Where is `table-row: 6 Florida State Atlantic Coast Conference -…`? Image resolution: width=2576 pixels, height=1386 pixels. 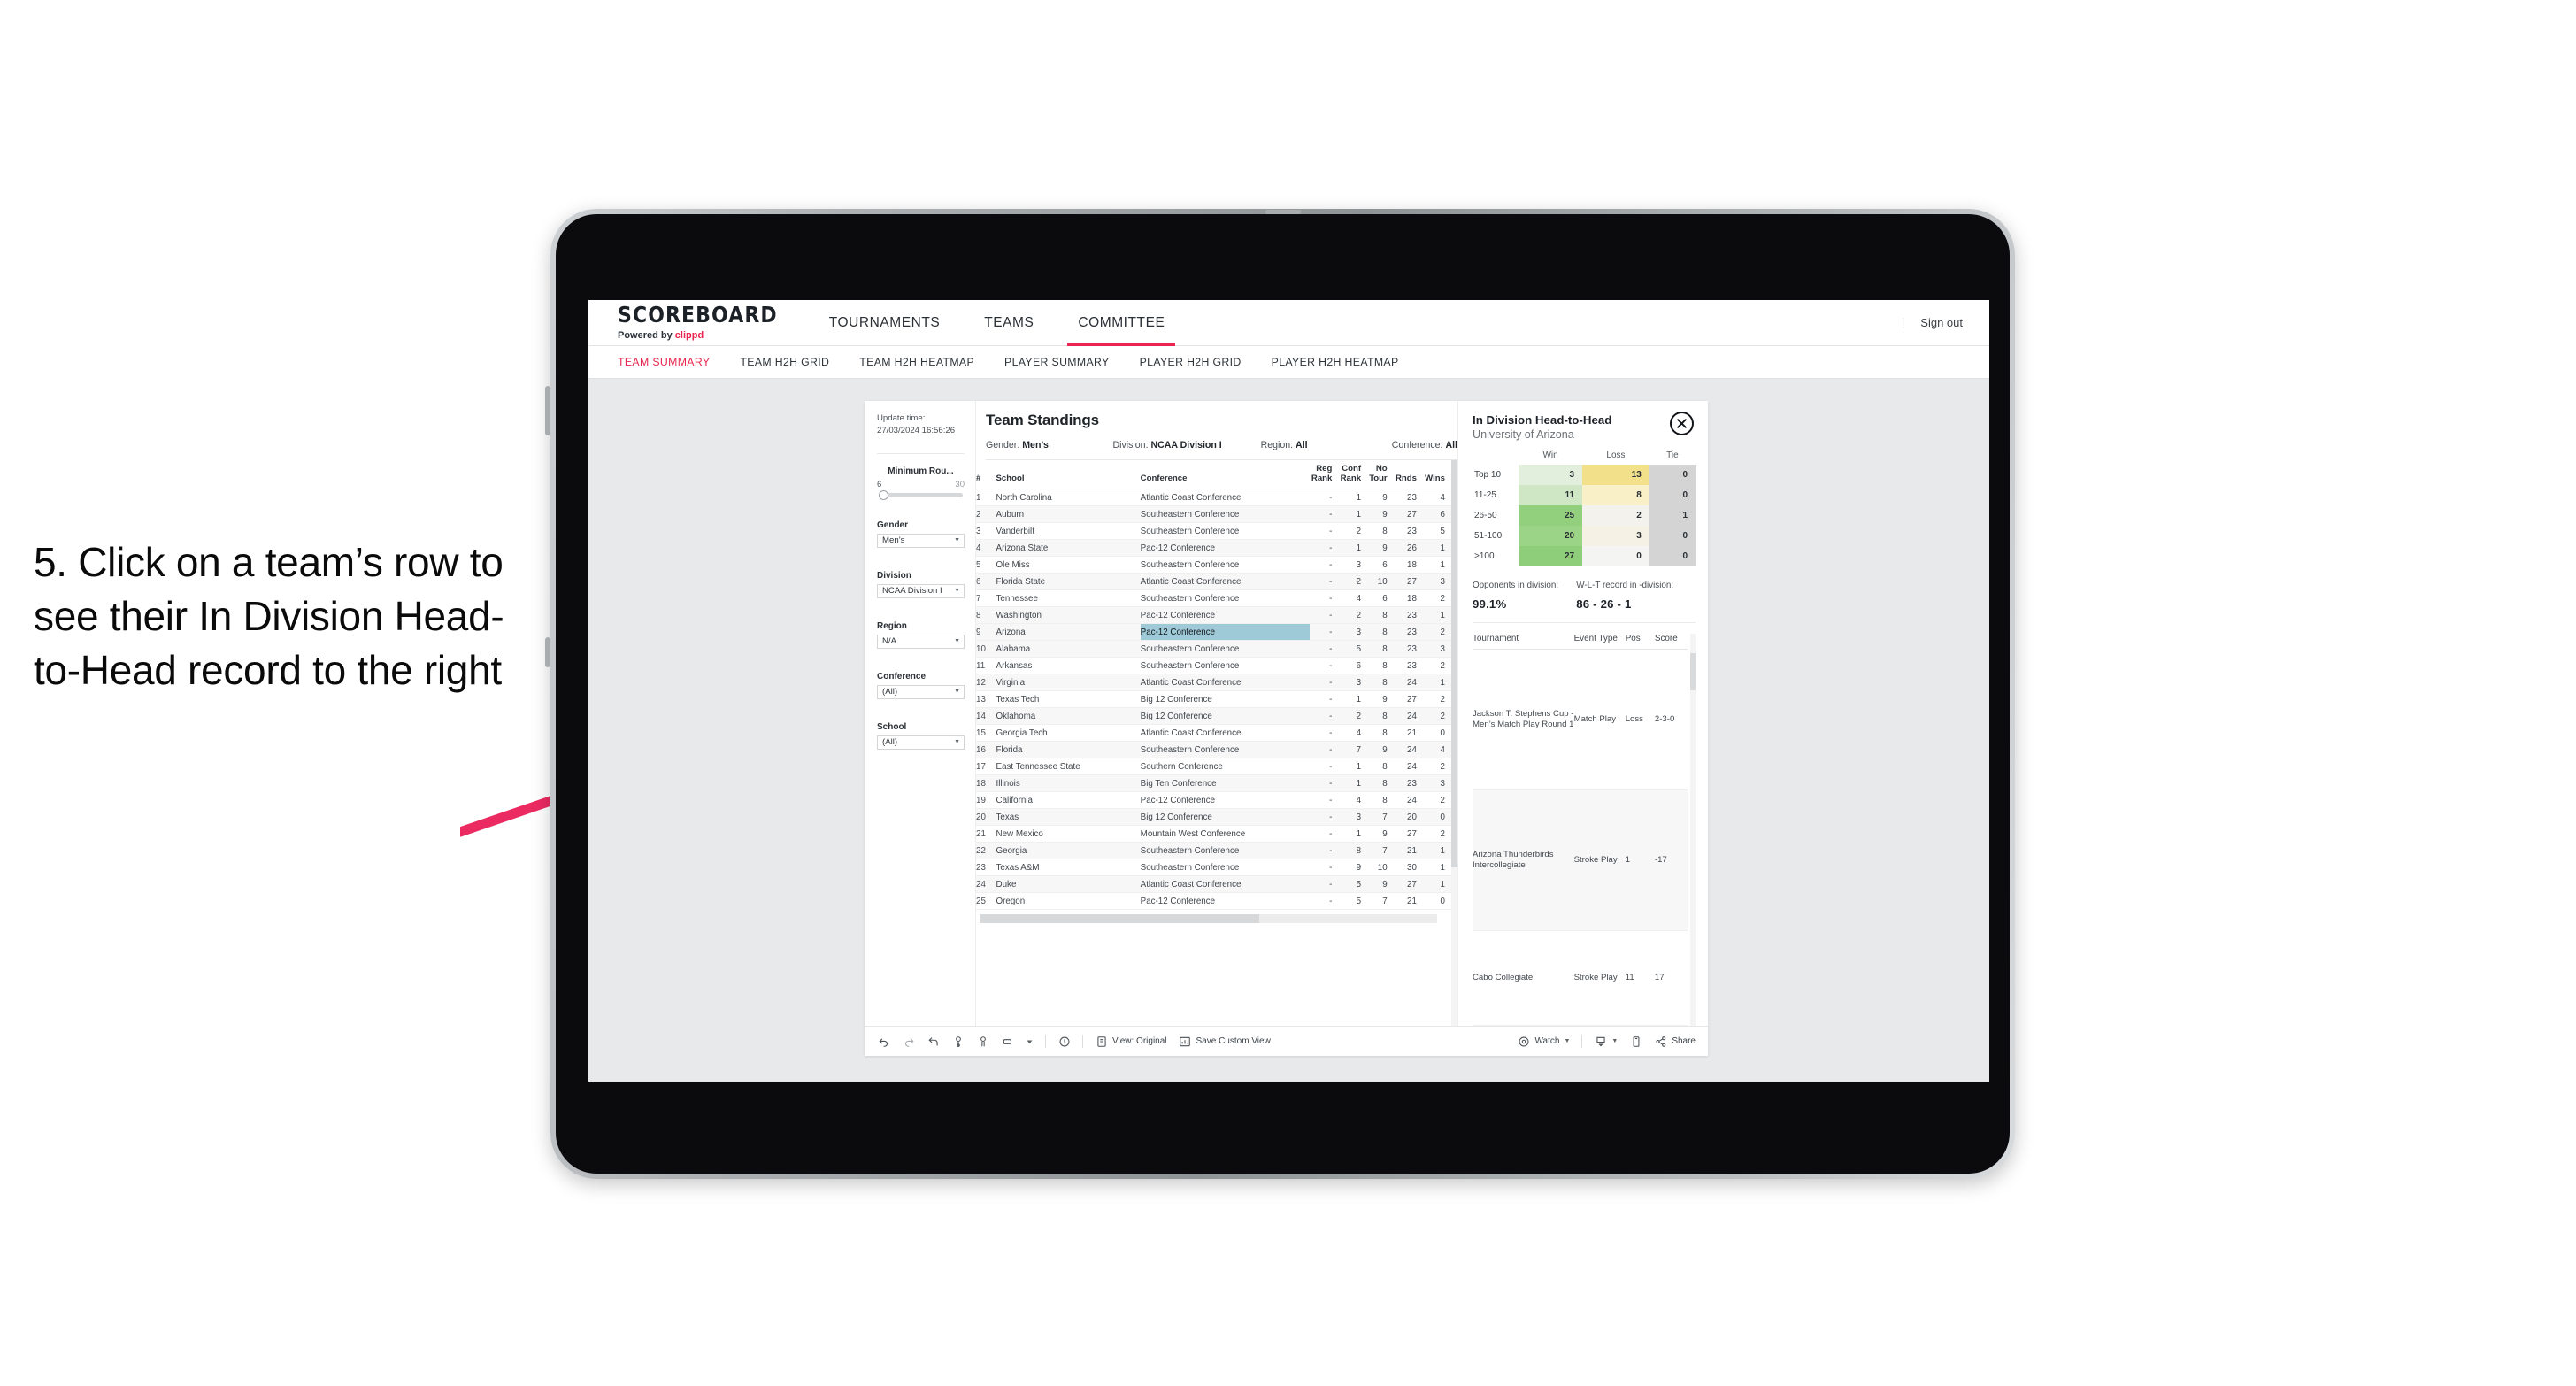 table-row: 6 Florida State Atlantic Coast Conference -… is located at coordinates (1213, 582).